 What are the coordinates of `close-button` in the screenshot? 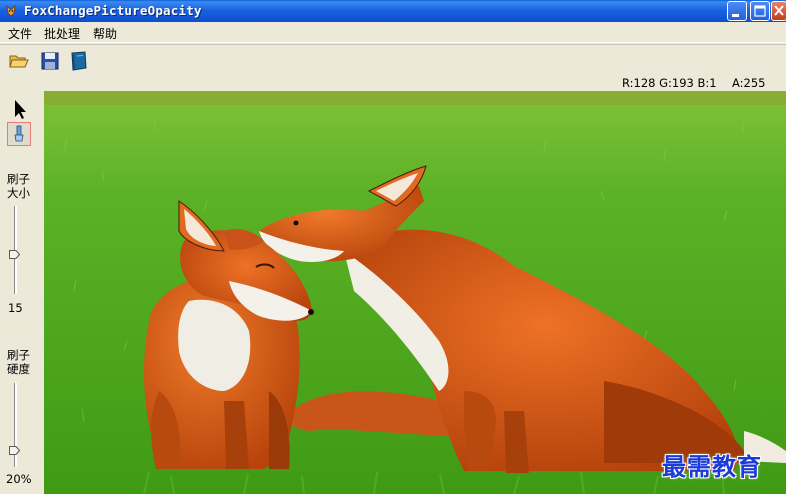 It's located at (778, 11).